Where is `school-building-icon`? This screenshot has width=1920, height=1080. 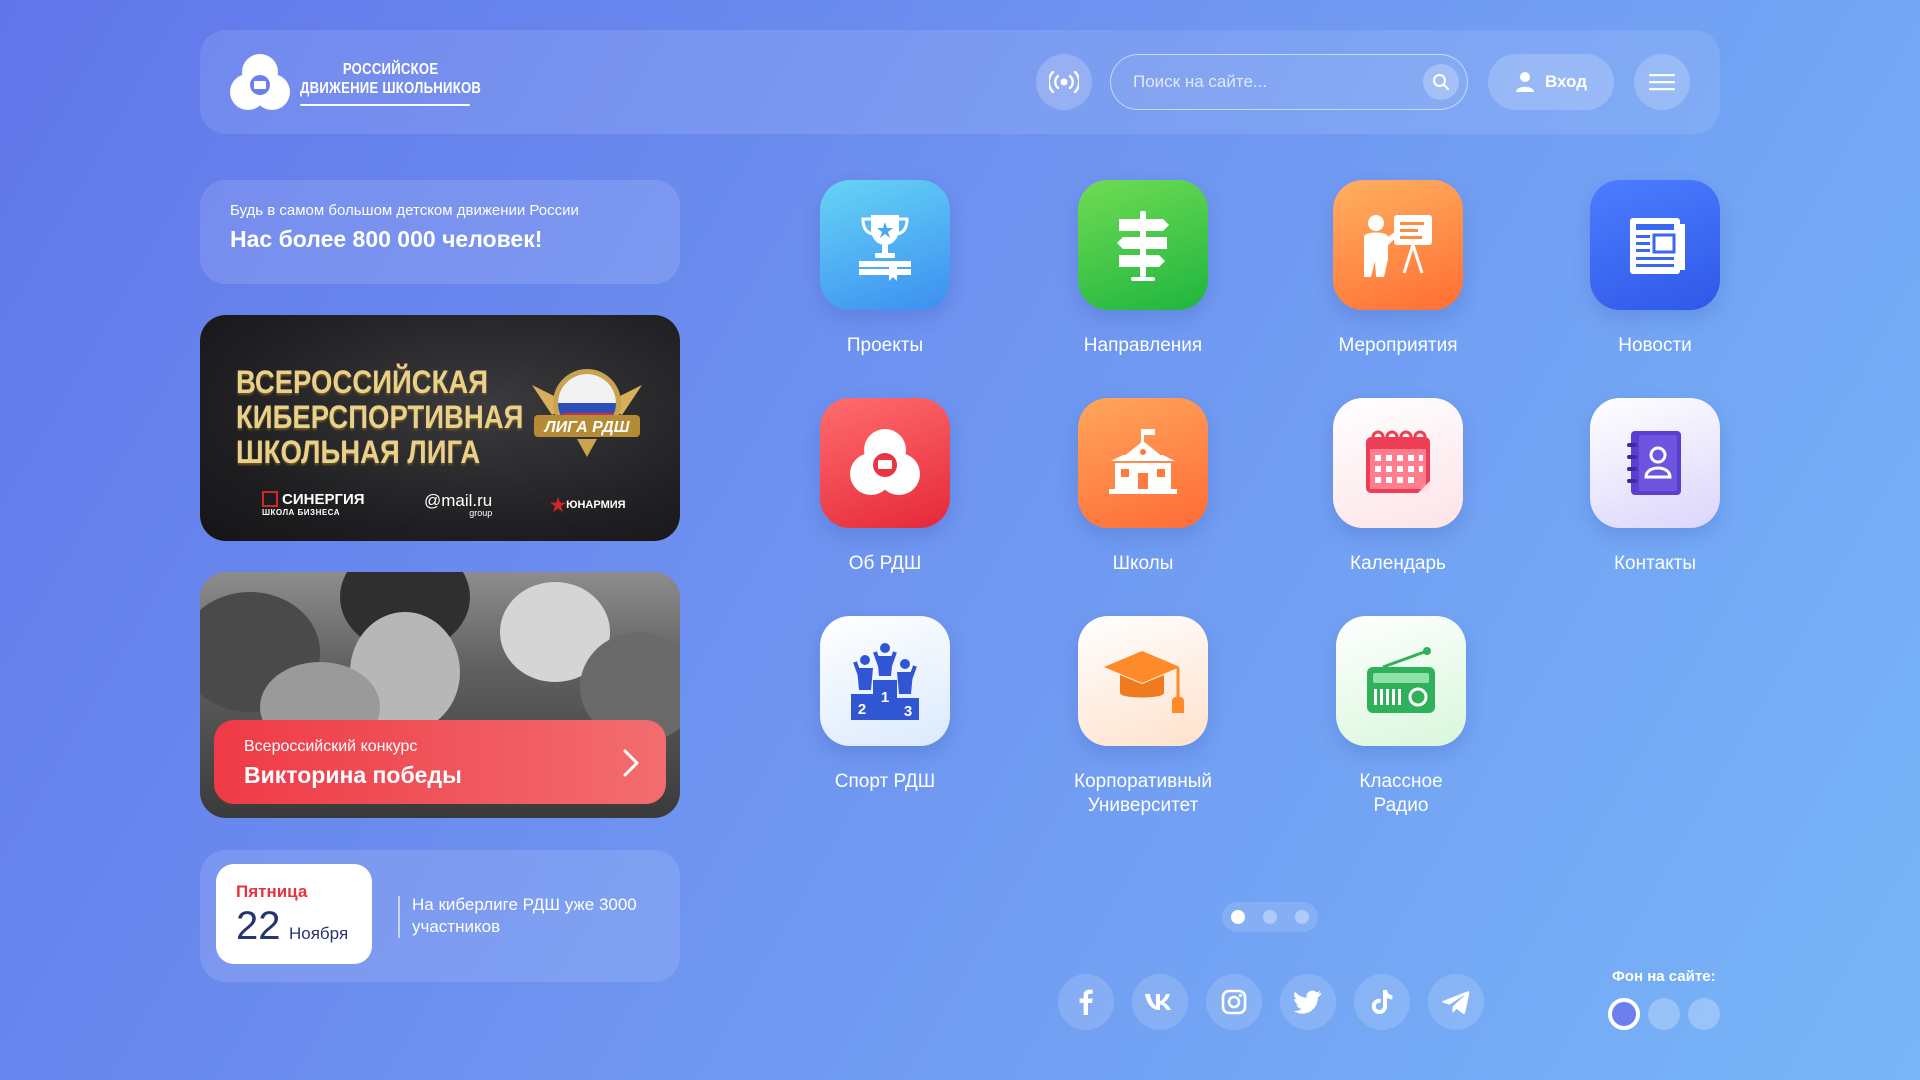 school-building-icon is located at coordinates (1143, 461).